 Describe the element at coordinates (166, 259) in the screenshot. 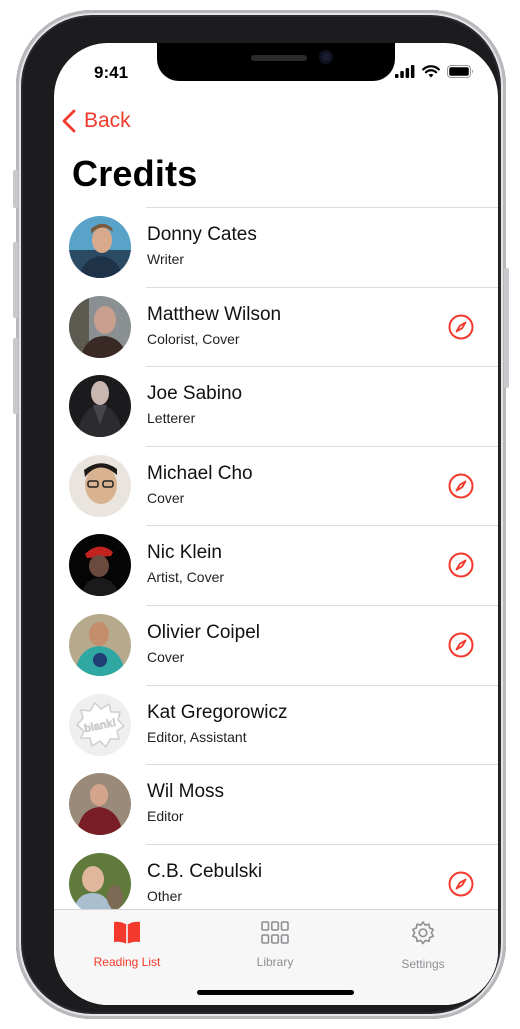

I see `credit-role: Writer` at that location.